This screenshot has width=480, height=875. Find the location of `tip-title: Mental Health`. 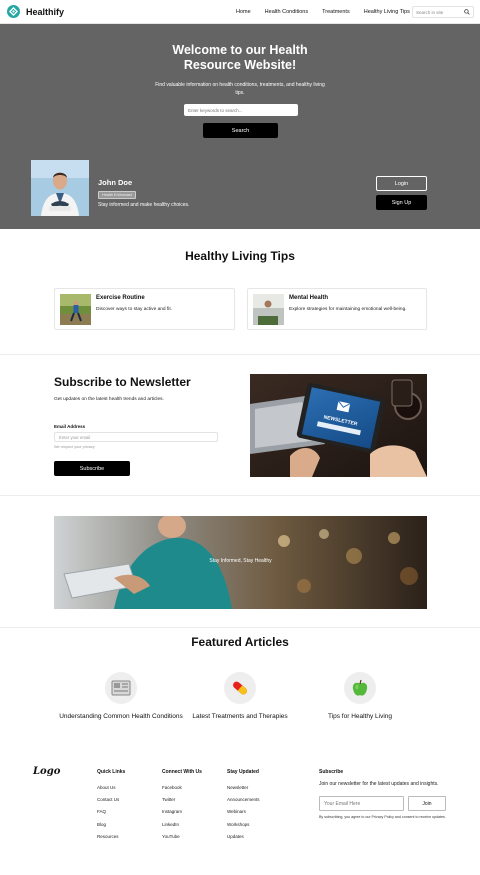

tip-title: Mental Health is located at coordinates (309, 298).